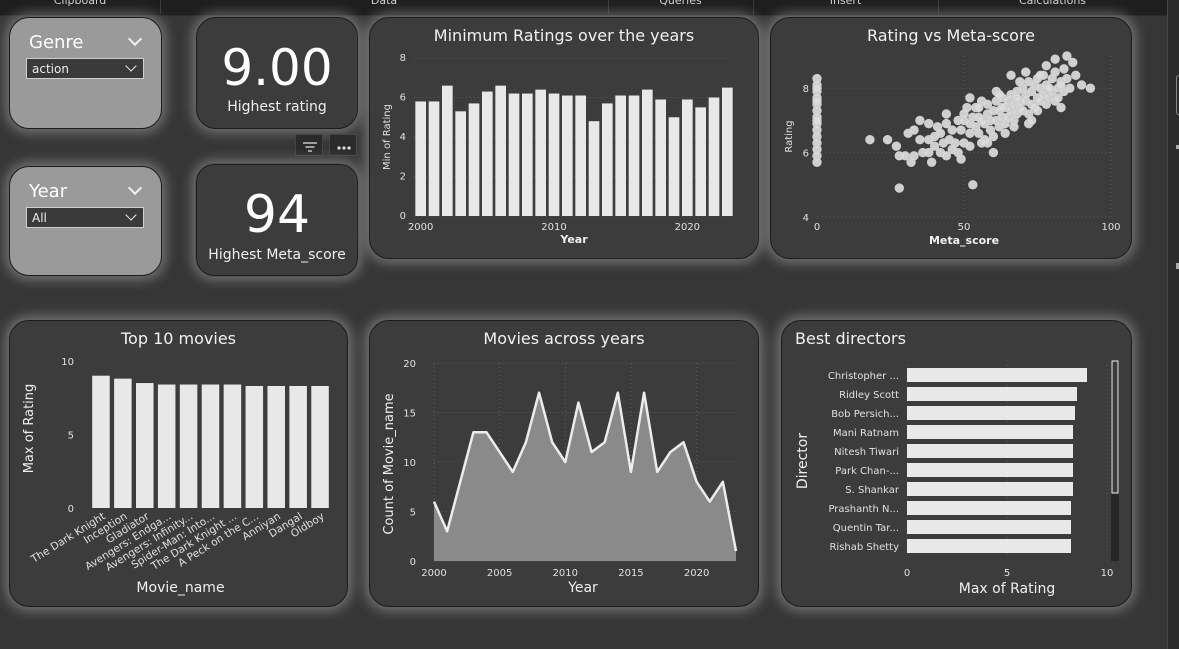 Image resolution: width=1179 pixels, height=649 pixels. What do you see at coordinates (403, 137) in the screenshot?
I see `y-tick-label: 4` at bounding box center [403, 137].